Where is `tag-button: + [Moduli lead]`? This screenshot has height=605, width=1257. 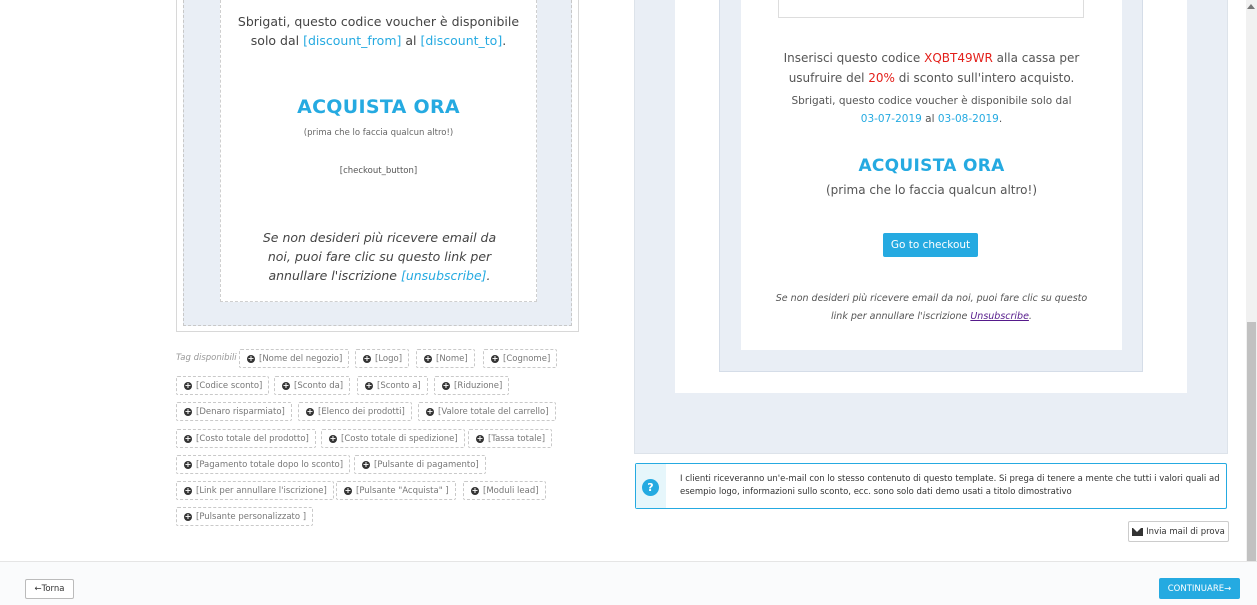 tag-button: + [Moduli lead] is located at coordinates (504, 490).